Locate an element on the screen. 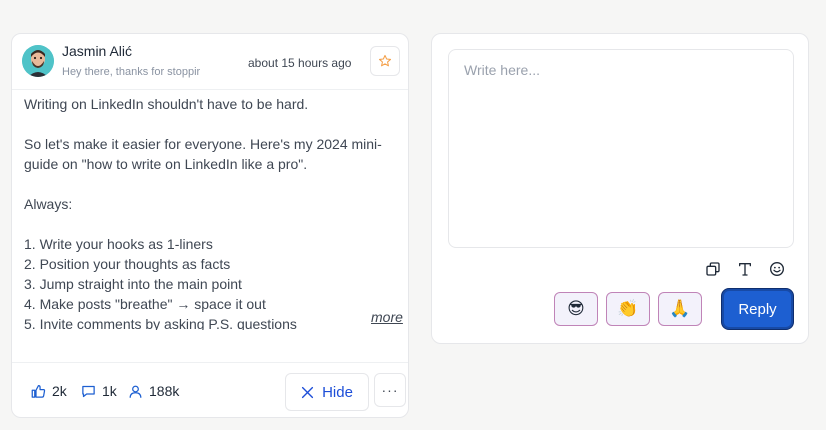 The height and width of the screenshot is (430, 826). person-icon is located at coordinates (135, 391).